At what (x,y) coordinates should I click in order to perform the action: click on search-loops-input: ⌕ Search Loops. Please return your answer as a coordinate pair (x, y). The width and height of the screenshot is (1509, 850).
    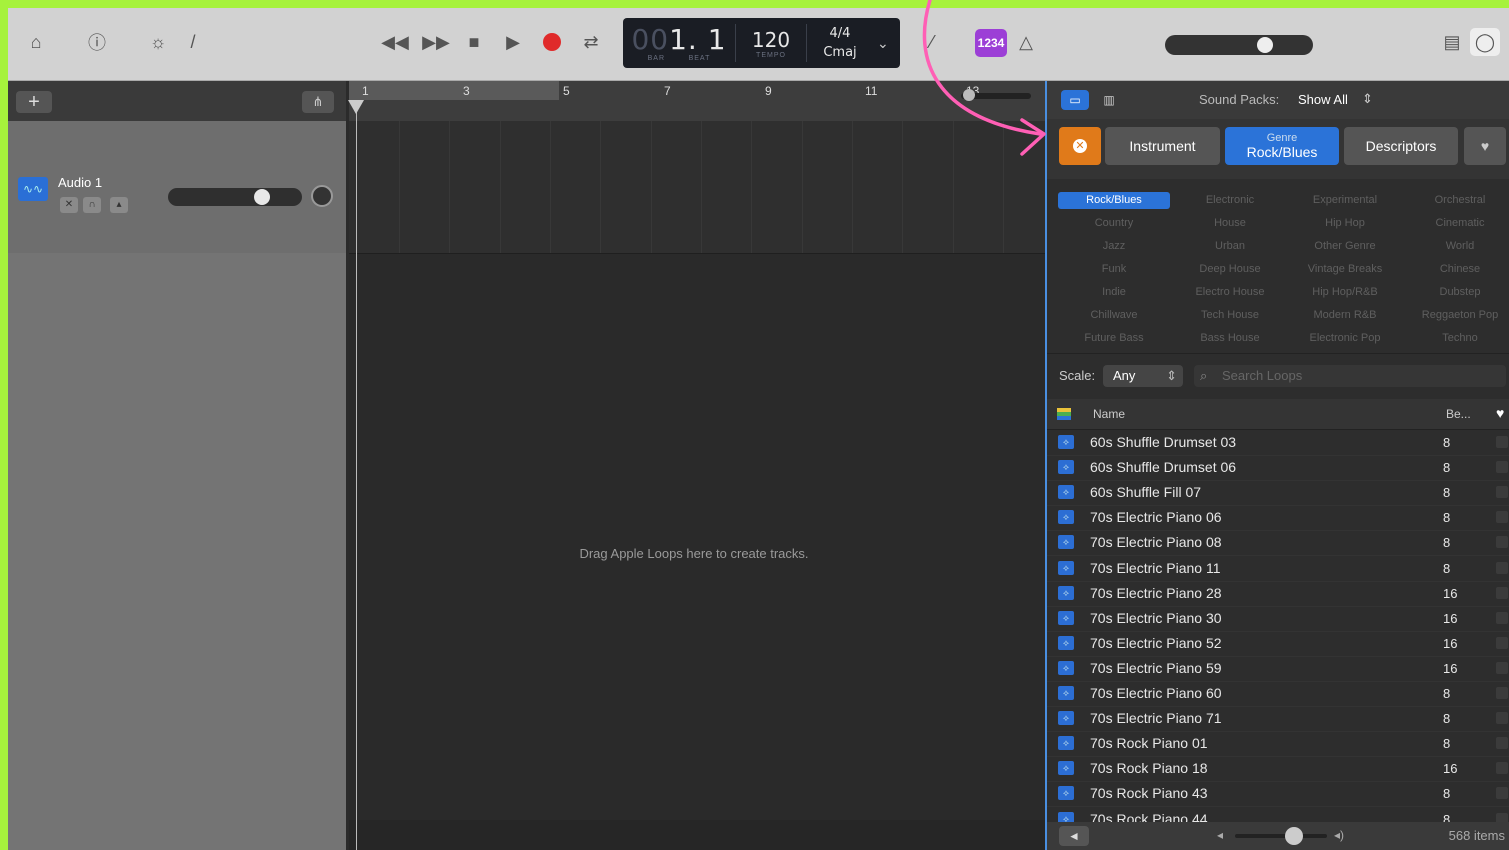
    Looking at the image, I should click on (1350, 376).